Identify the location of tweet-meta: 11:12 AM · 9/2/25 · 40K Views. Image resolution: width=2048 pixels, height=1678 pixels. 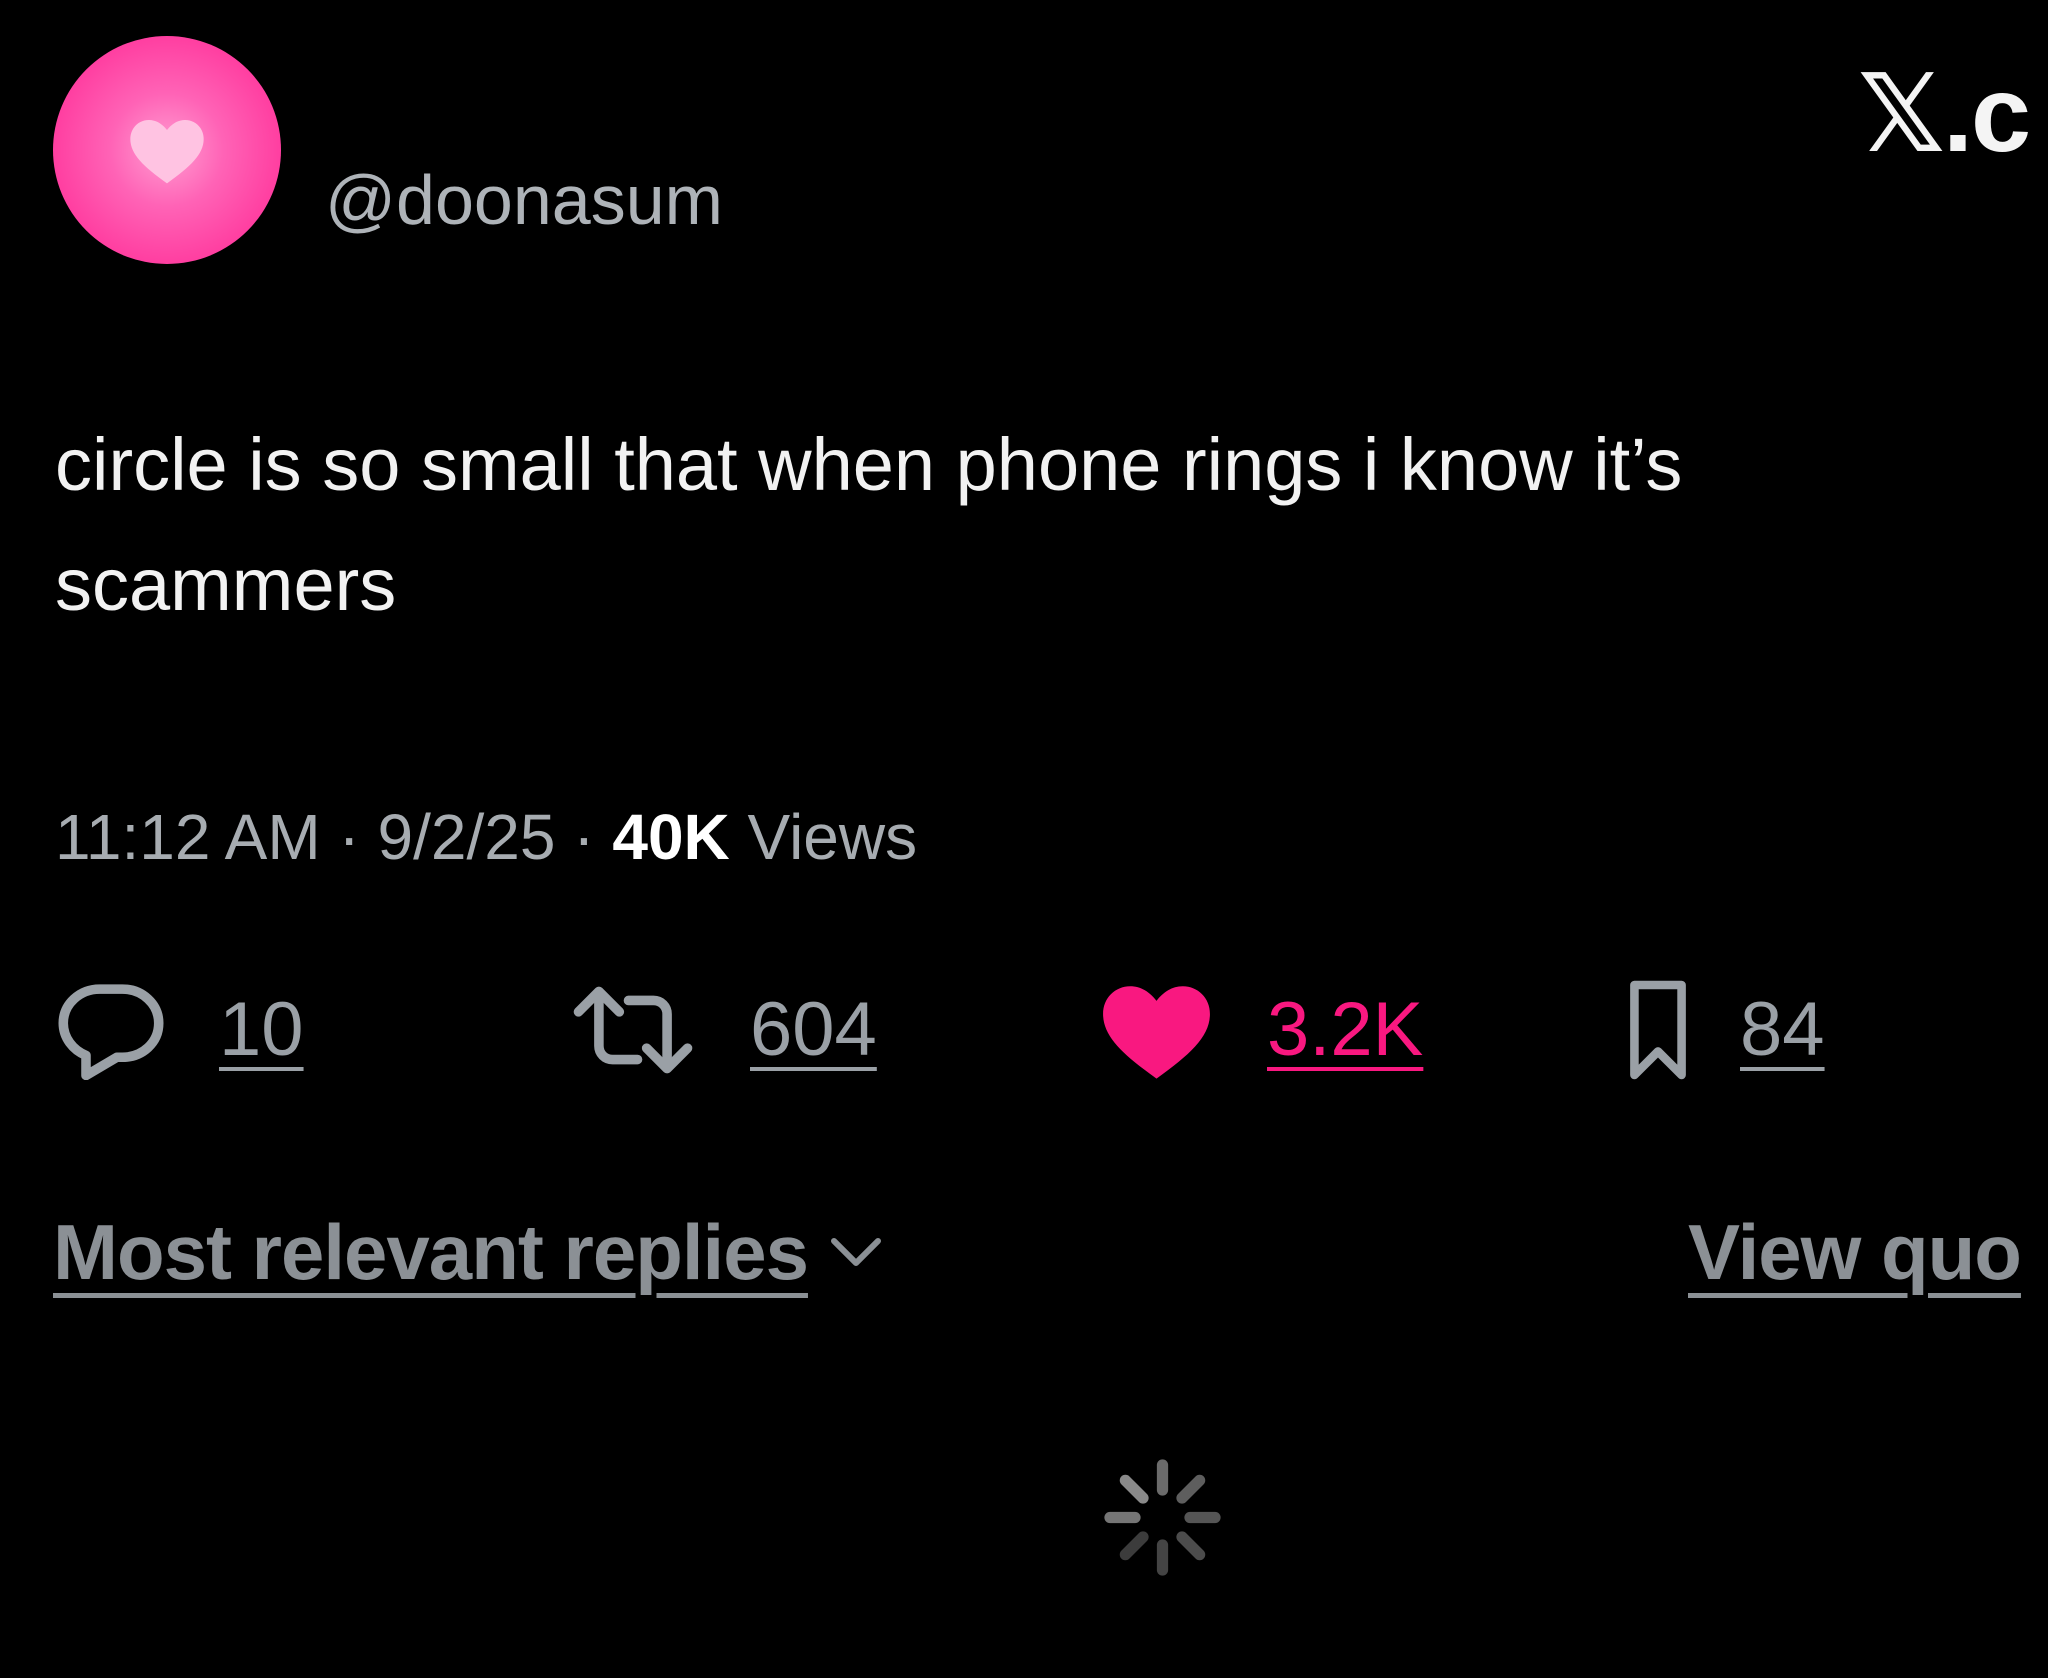
(486, 837).